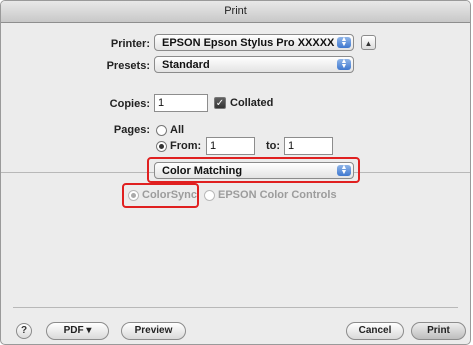  I want to click on pages-to-label: to:, so click(273, 146).